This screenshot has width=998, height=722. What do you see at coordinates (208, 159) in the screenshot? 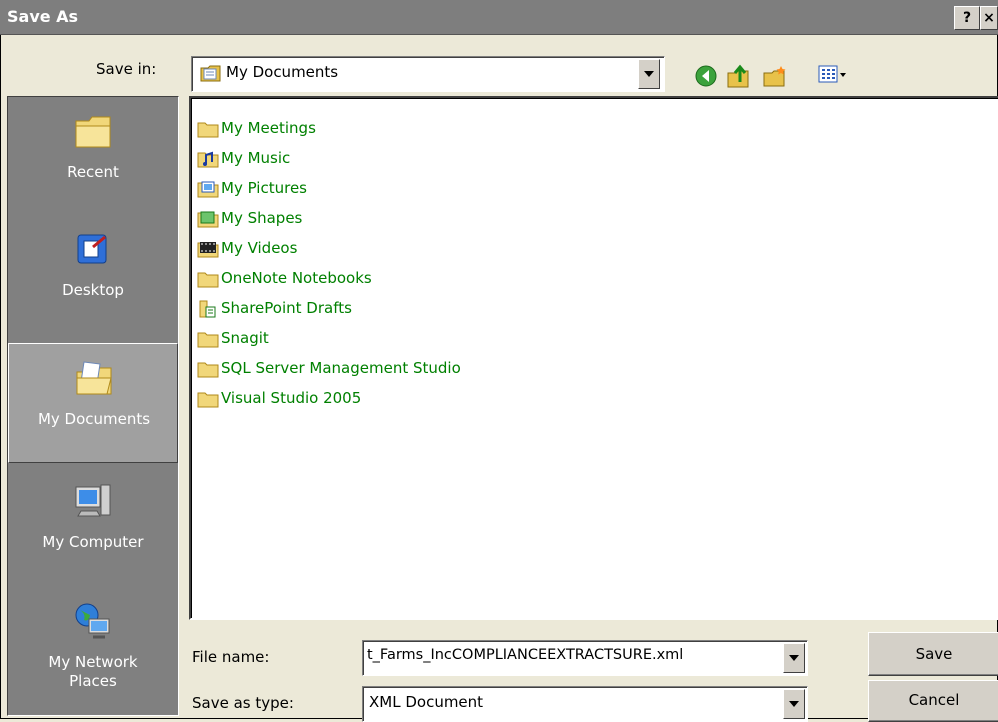
I see `music-folder-icon` at bounding box center [208, 159].